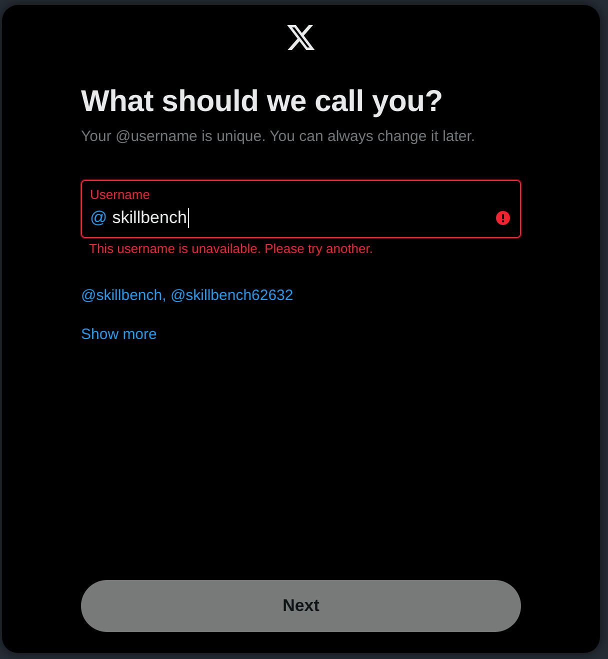 The width and height of the screenshot is (608, 659). Describe the element at coordinates (301, 37) in the screenshot. I see `x-logo-icon` at that location.